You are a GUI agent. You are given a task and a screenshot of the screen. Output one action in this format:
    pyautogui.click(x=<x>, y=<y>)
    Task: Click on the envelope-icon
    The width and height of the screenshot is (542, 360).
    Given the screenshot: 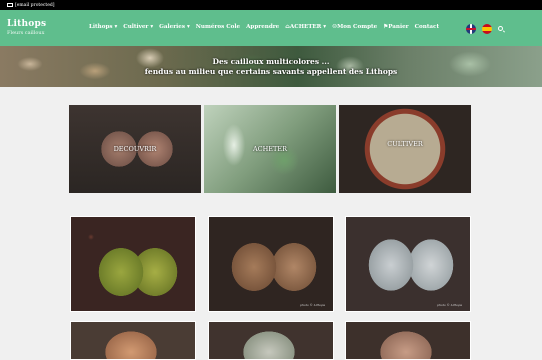 What is the action you would take?
    pyautogui.click(x=10, y=5)
    